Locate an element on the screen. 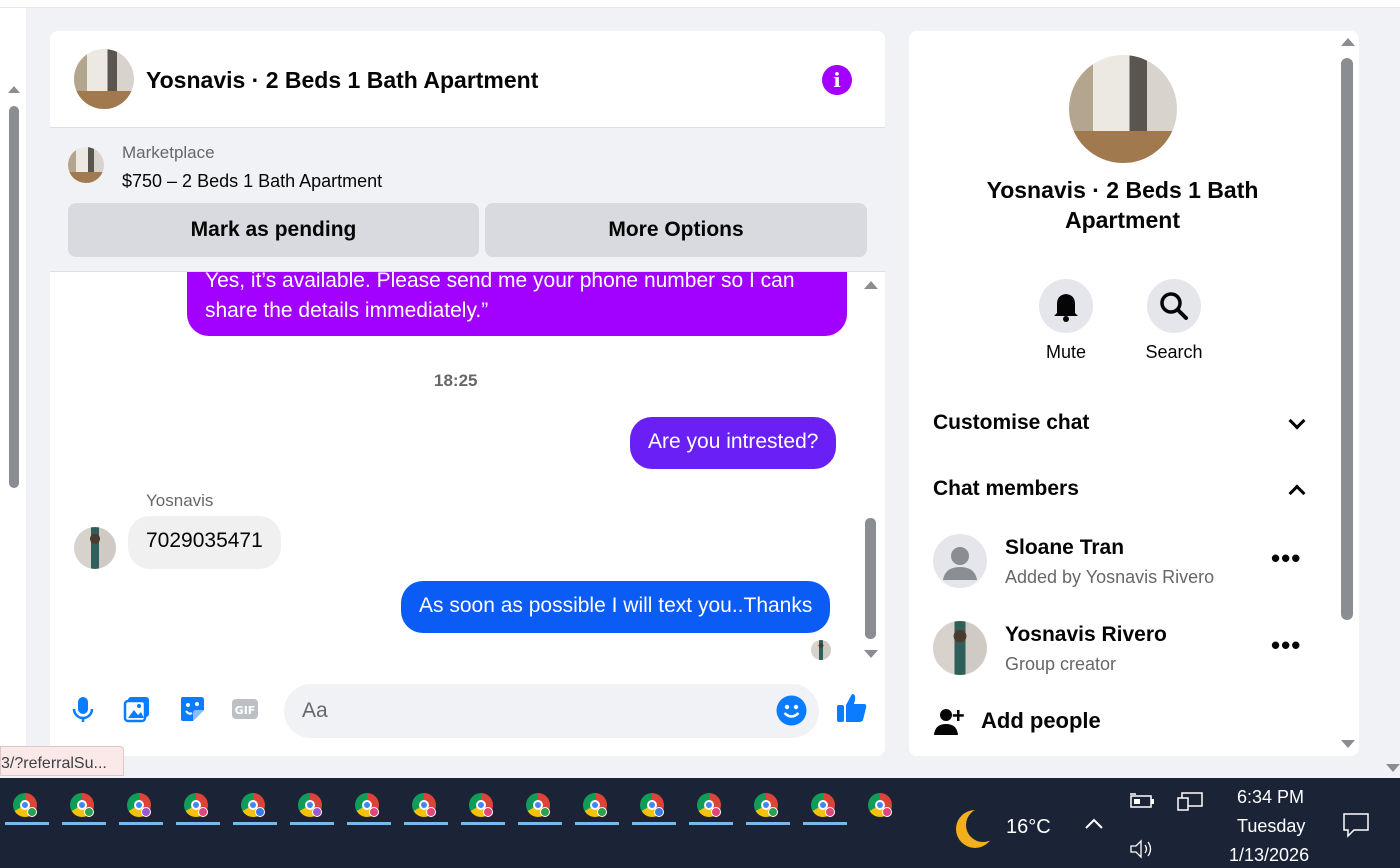 The width and height of the screenshot is (1400, 868). sender-name: Yosnavis is located at coordinates (180, 500).